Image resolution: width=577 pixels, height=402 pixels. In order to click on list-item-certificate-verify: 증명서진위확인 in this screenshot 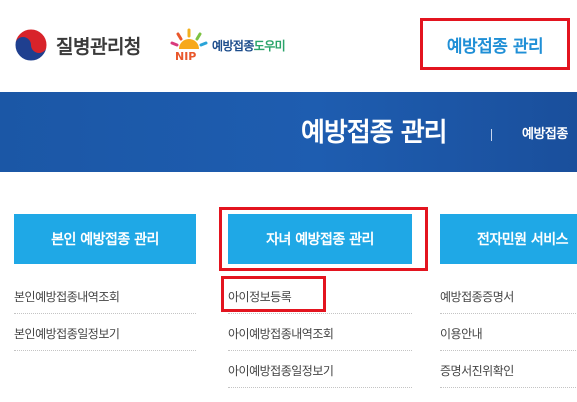, I will do `click(508, 371)`.